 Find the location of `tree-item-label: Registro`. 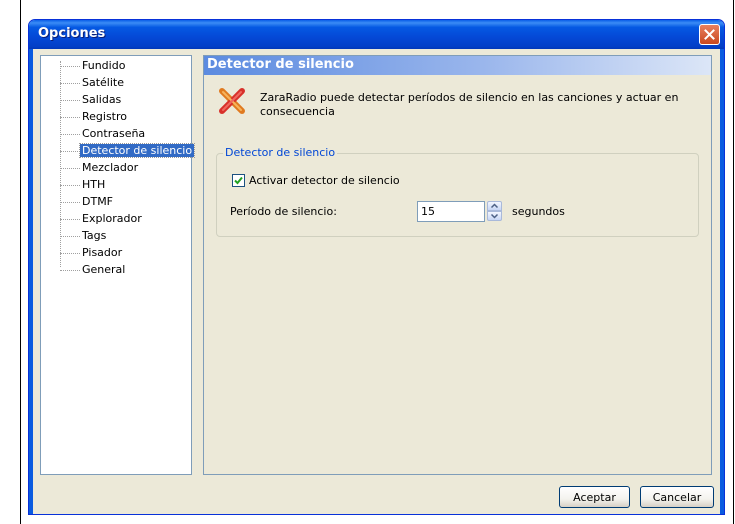

tree-item-label: Registro is located at coordinates (105, 116).